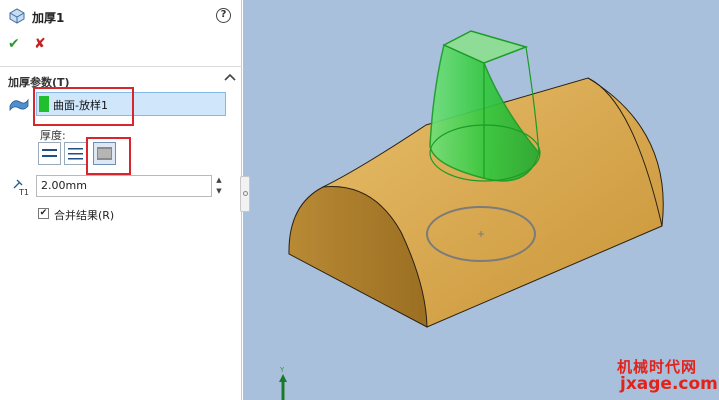 Image resolution: width=719 pixels, height=400 pixels. What do you see at coordinates (17, 16) in the screenshot?
I see `thicken-feature-icon` at bounding box center [17, 16].